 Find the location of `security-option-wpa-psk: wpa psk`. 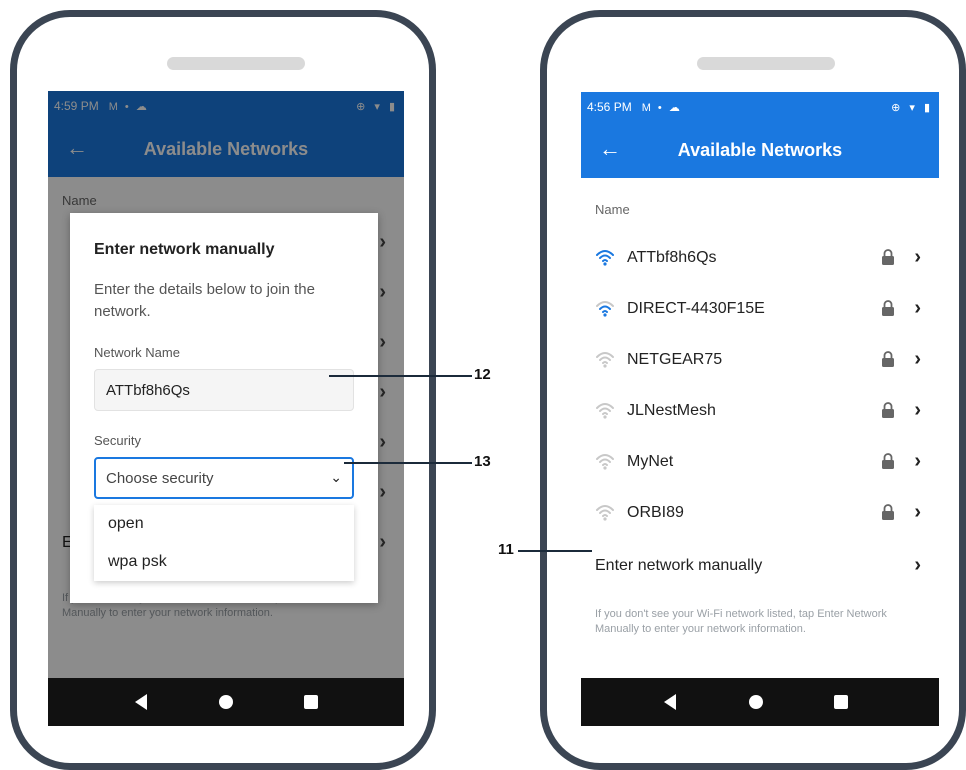

security-option-wpa-psk: wpa psk is located at coordinates (224, 562).